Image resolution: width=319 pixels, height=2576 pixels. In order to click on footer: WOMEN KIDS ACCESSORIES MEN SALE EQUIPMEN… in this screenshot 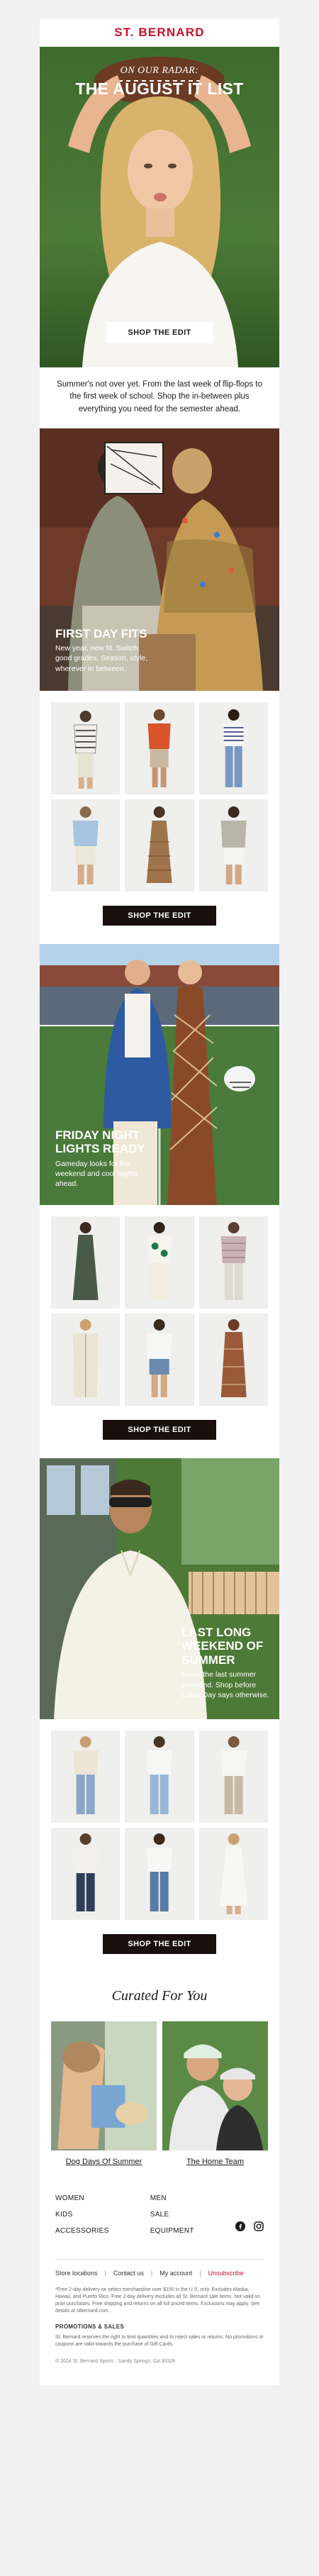, I will do `click(159, 2275)`.